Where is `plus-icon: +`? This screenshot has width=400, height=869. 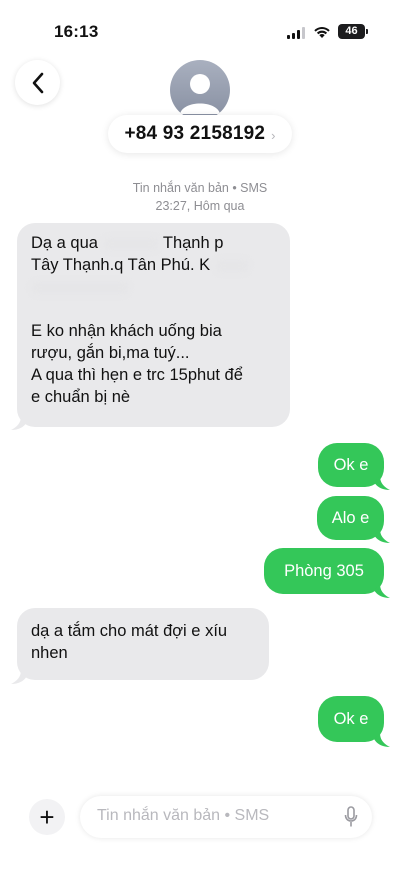 plus-icon: + is located at coordinates (47, 817).